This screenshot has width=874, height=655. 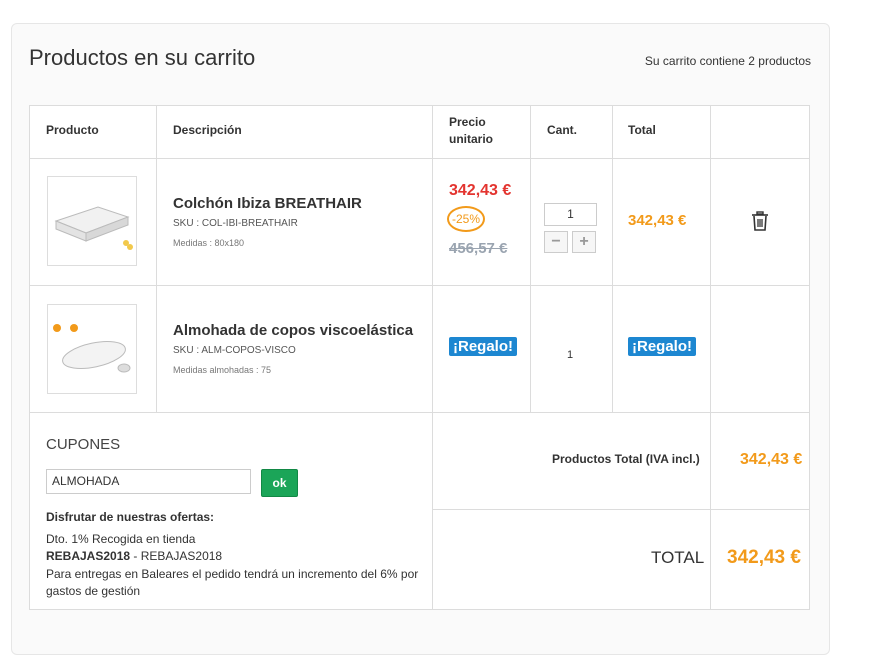 I want to click on header-description: Descripción, so click(x=207, y=130).